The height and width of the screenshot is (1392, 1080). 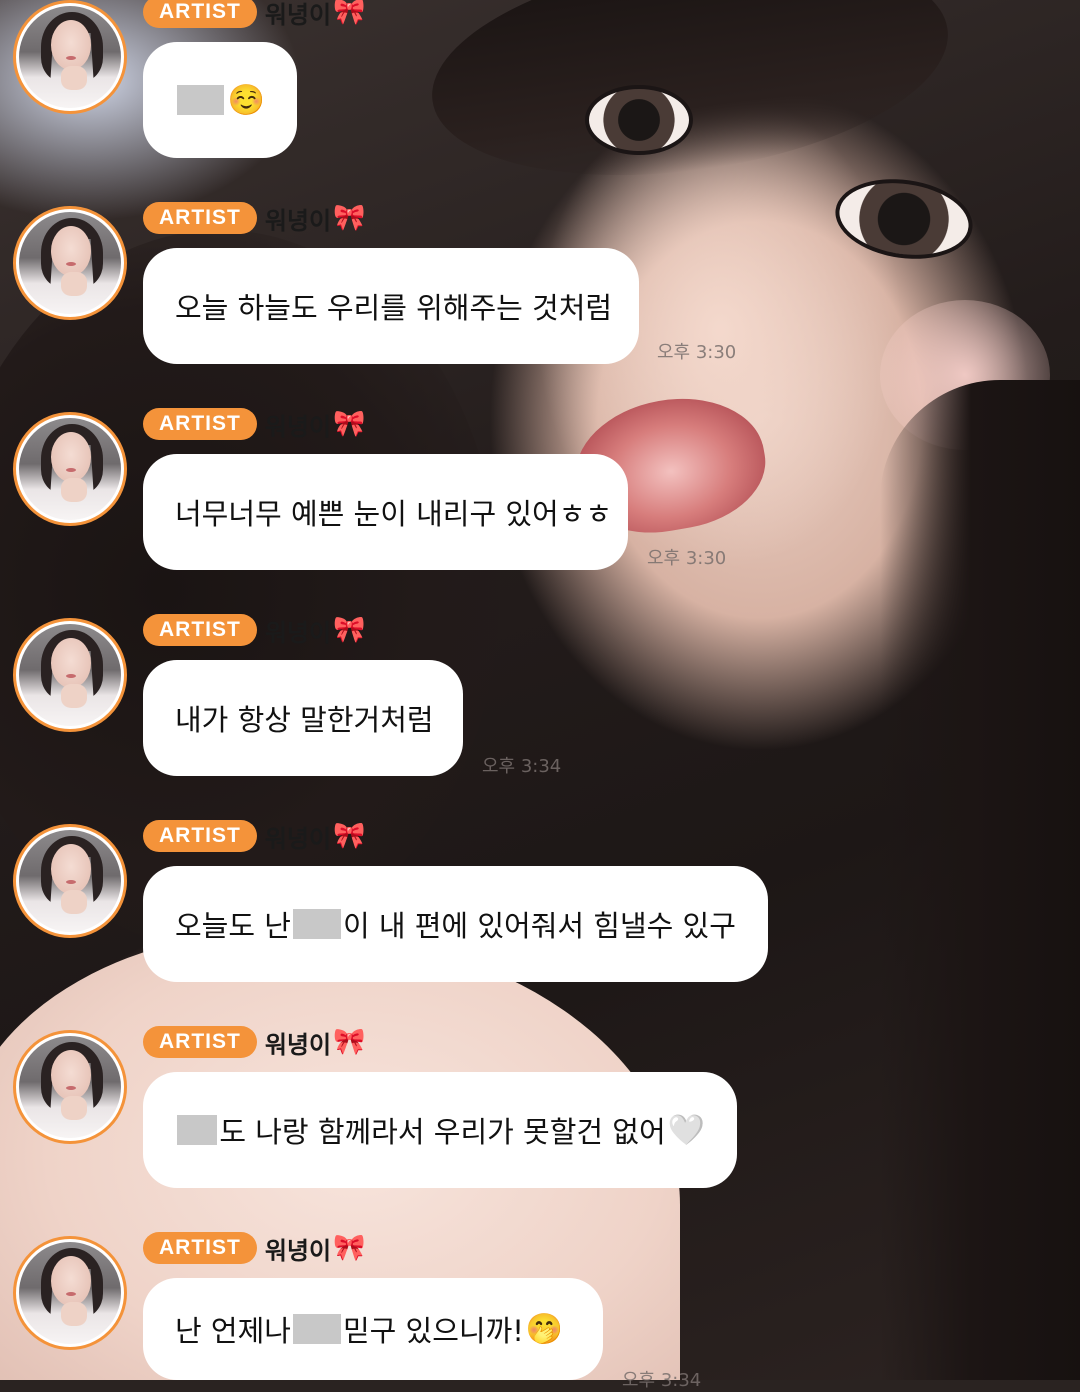 I want to click on message-text: 내가 항상 말한거처럼, so click(x=304, y=720).